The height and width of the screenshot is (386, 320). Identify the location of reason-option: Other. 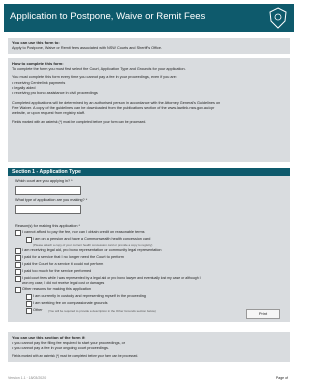
(38, 310).